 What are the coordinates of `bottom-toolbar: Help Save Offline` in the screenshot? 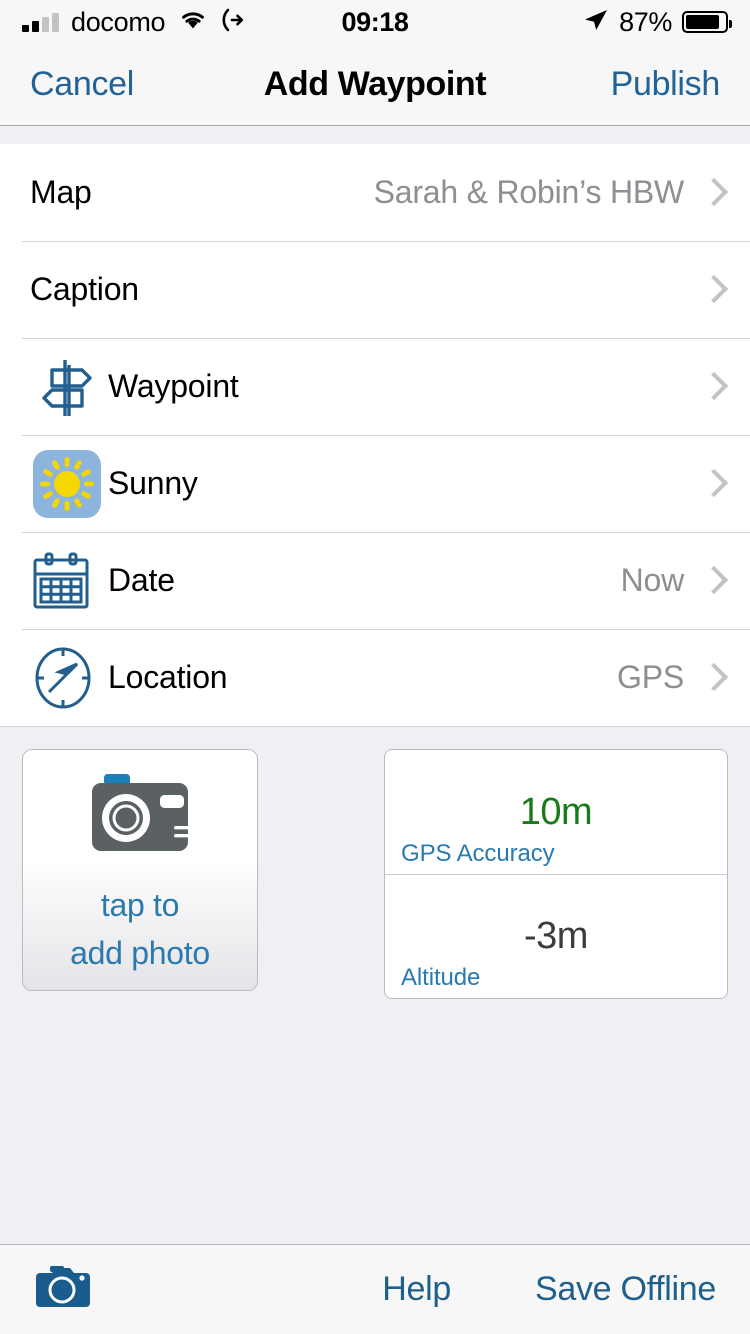 It's located at (375, 1289).